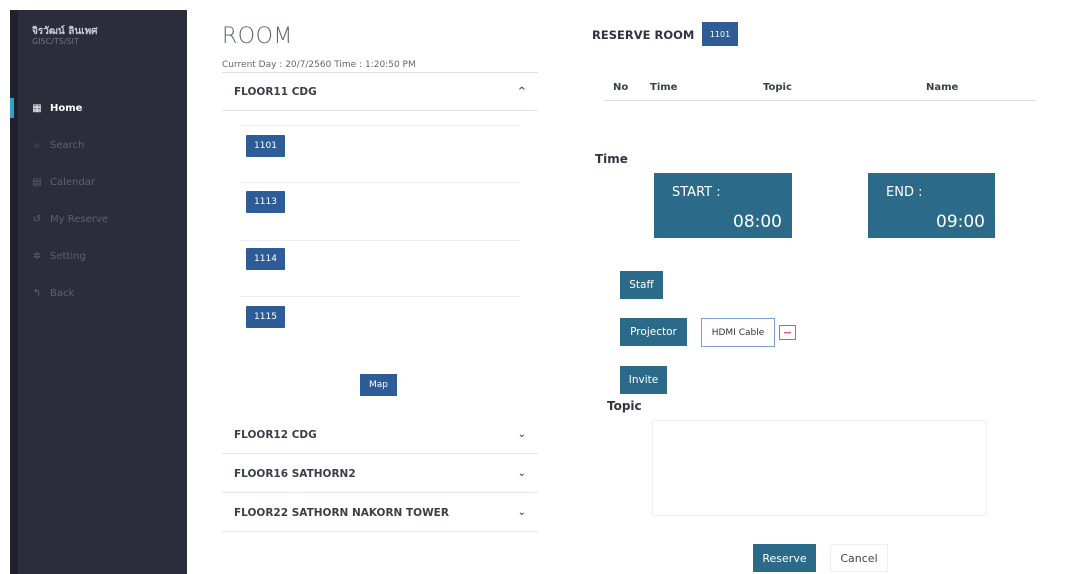  I want to click on sidebar-item-my-reserve: ↺ My Reserve, so click(98, 219).